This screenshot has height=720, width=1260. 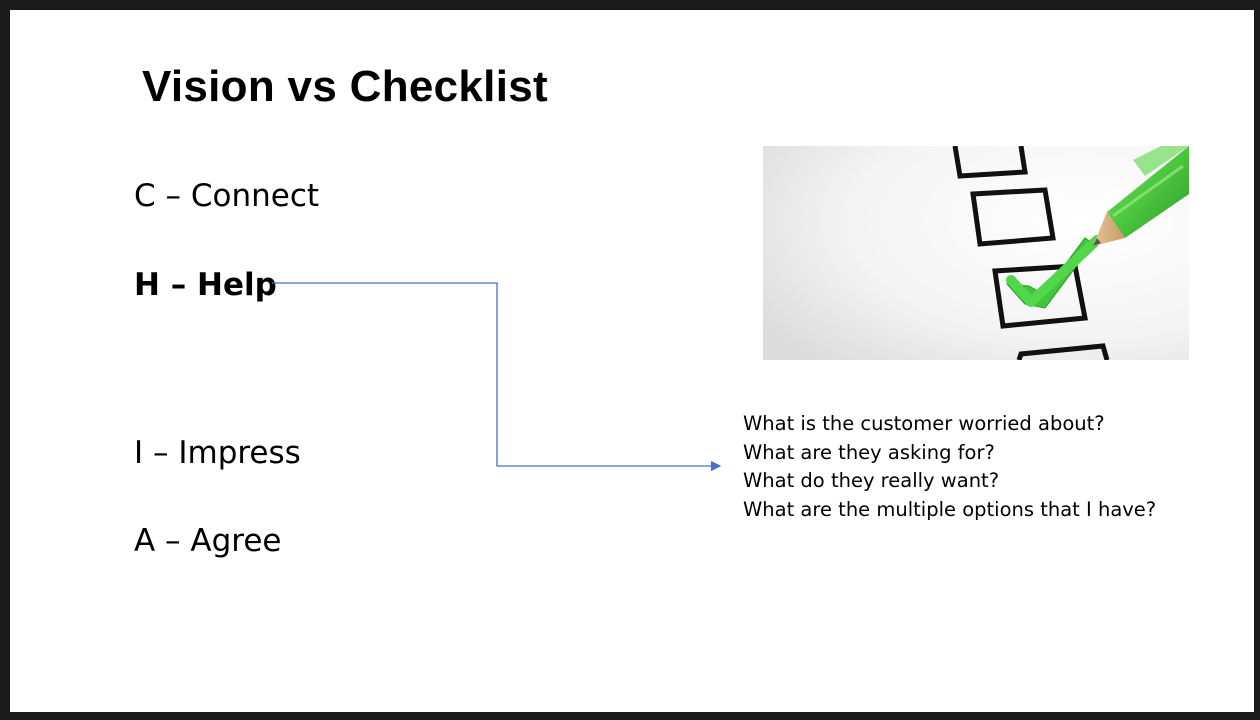 I want to click on chia-item-impress: I – Impress, so click(x=217, y=453).